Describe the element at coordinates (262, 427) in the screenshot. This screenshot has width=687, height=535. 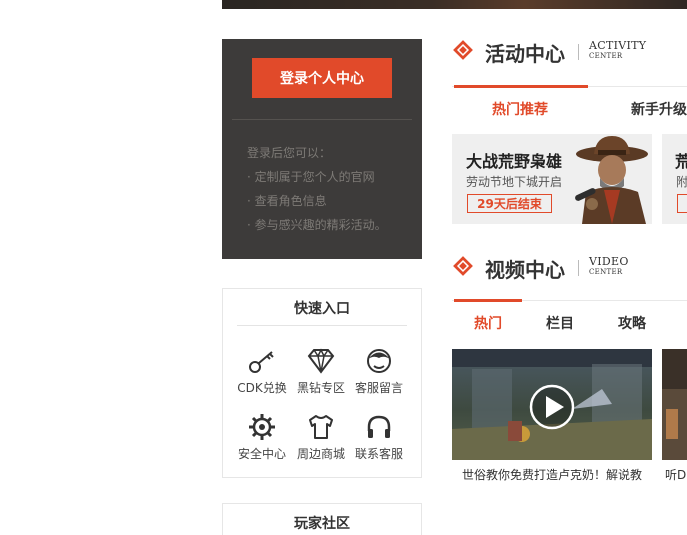
I see `gear-icon` at that location.